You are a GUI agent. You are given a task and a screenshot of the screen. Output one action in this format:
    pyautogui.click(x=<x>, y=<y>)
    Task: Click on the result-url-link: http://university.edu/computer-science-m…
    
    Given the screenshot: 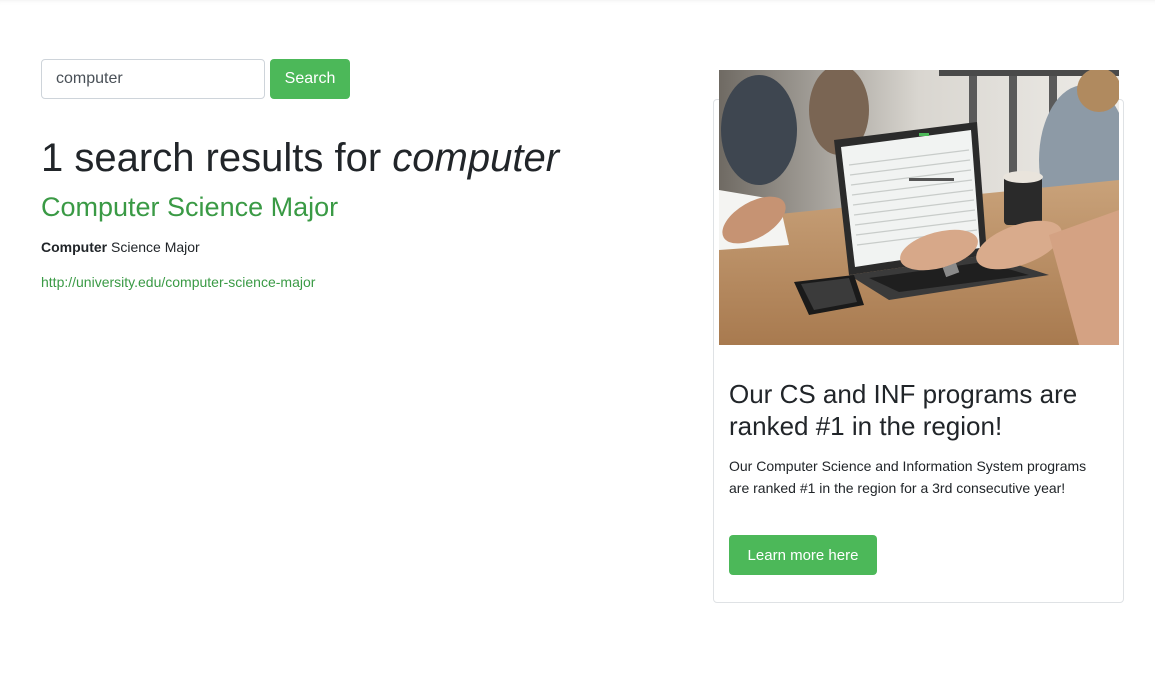 What is the action you would take?
    pyautogui.click(x=178, y=282)
    